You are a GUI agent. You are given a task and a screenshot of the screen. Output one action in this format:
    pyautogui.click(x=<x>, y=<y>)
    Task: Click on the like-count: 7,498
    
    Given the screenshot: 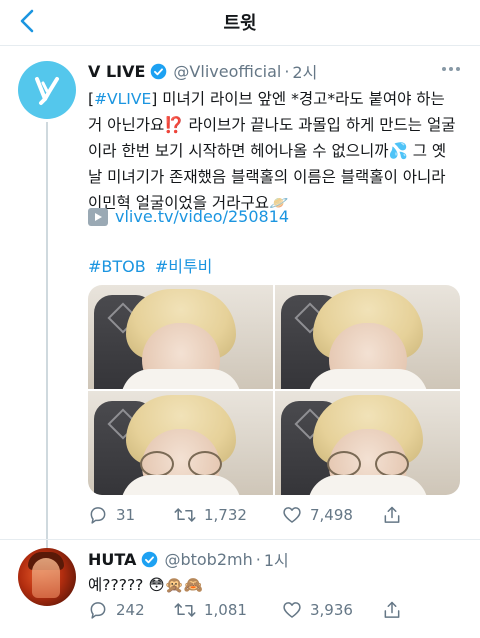 What is the action you would take?
    pyautogui.click(x=331, y=515)
    